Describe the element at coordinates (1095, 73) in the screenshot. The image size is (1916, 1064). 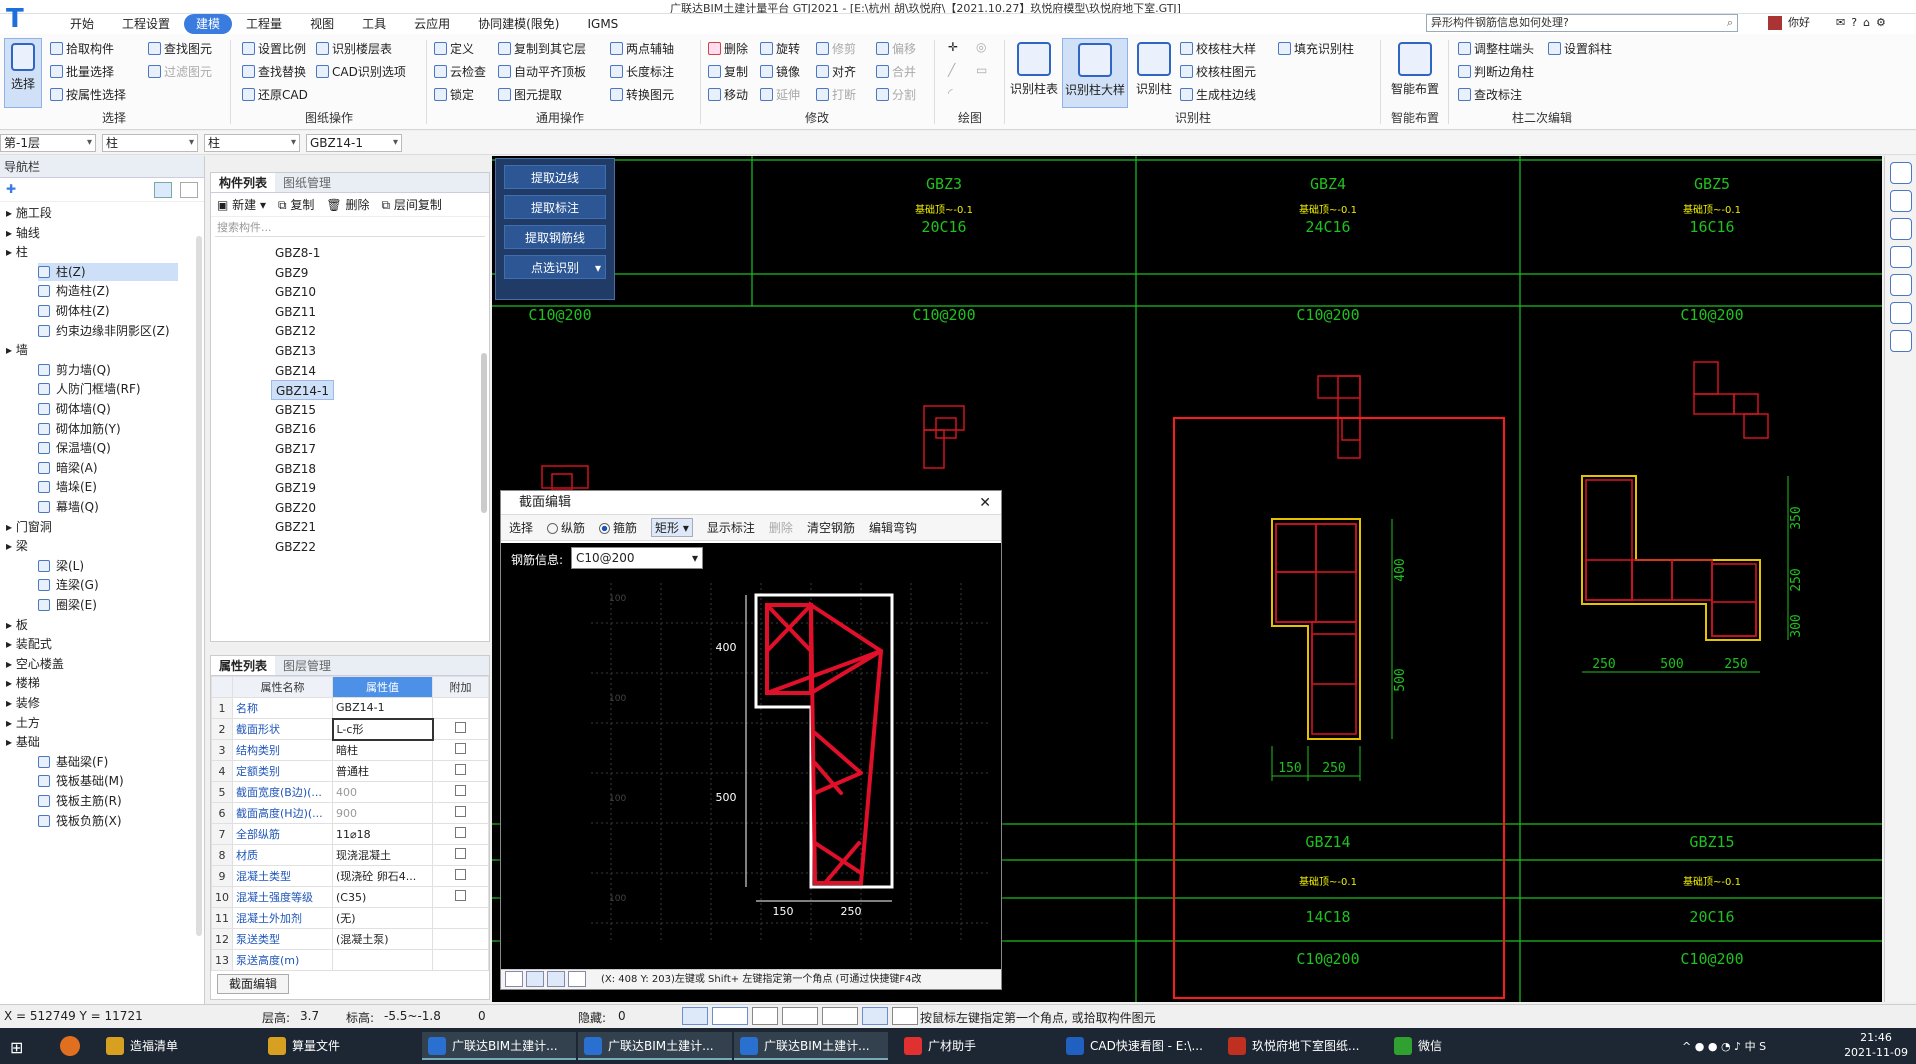
I see `identify-column-detail-button: 识别柱大样` at that location.